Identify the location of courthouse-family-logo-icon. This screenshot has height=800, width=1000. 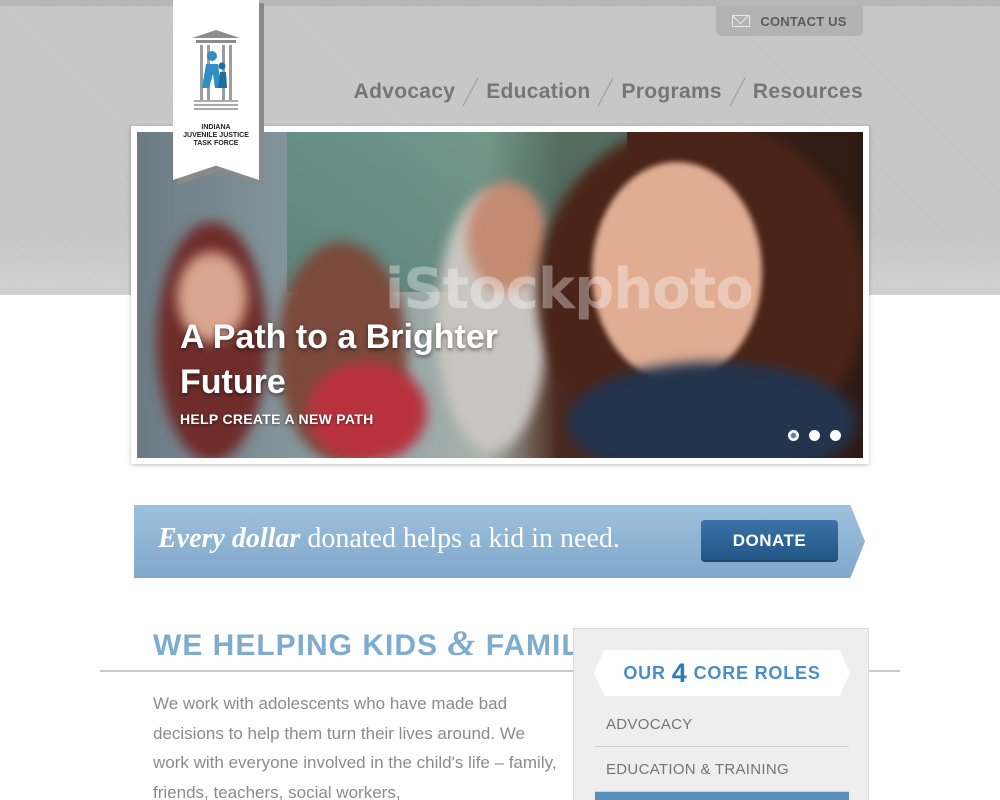
(216, 70).